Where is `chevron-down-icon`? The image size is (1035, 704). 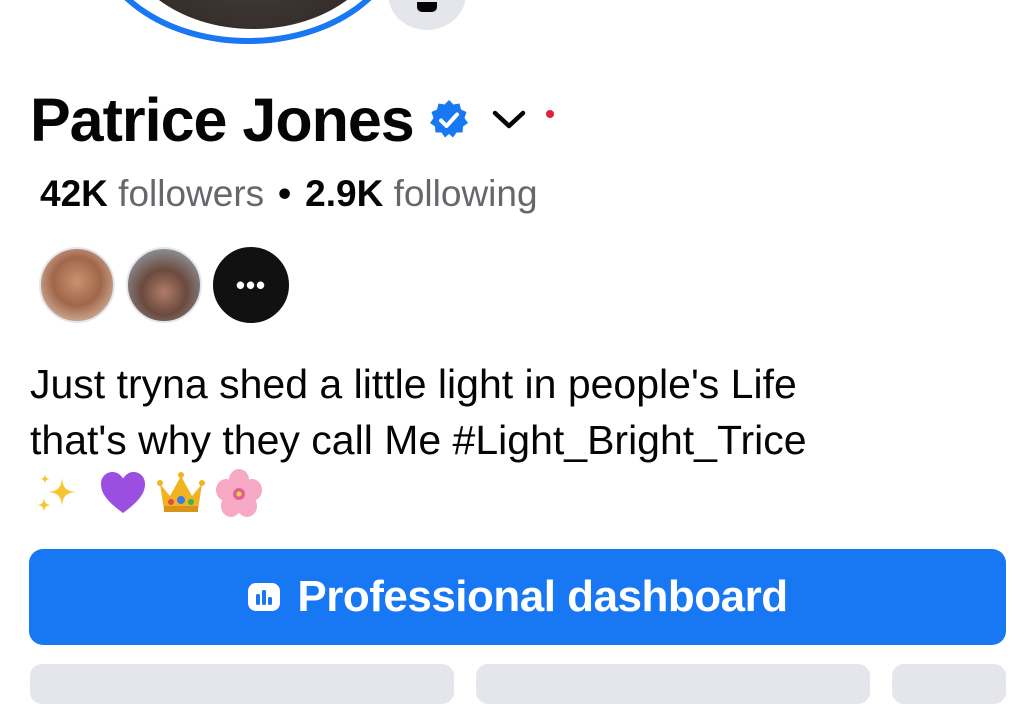 chevron-down-icon is located at coordinates (509, 120).